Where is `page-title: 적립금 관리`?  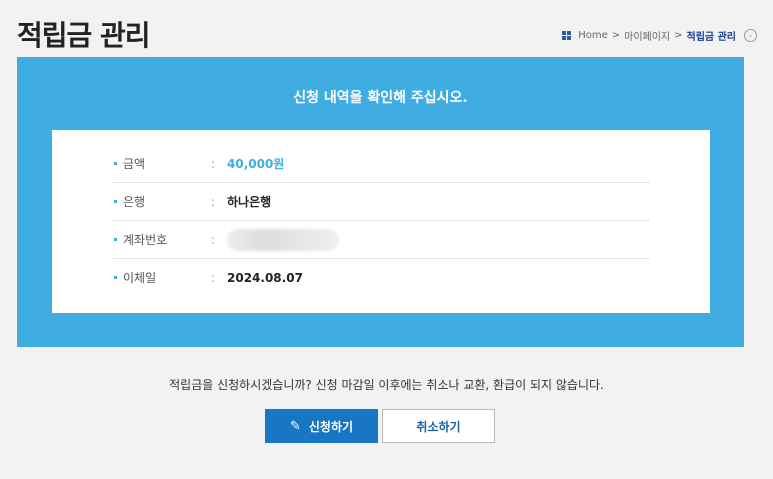
page-title: 적립금 관리 is located at coordinates (84, 35).